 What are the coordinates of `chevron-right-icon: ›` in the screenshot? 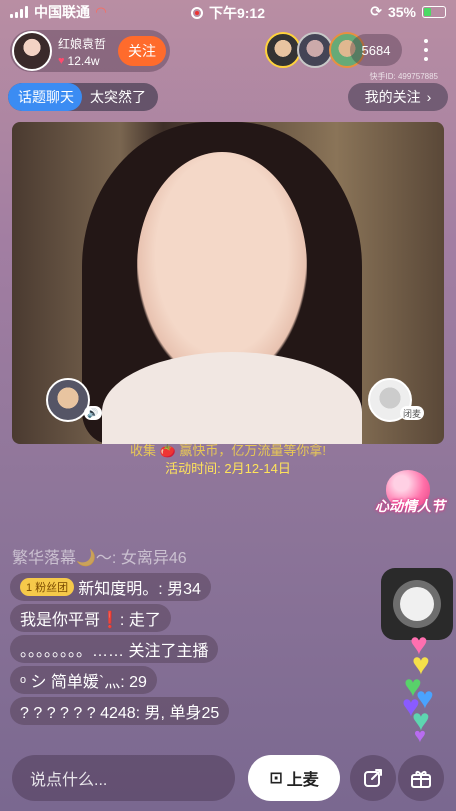 It's located at (429, 97).